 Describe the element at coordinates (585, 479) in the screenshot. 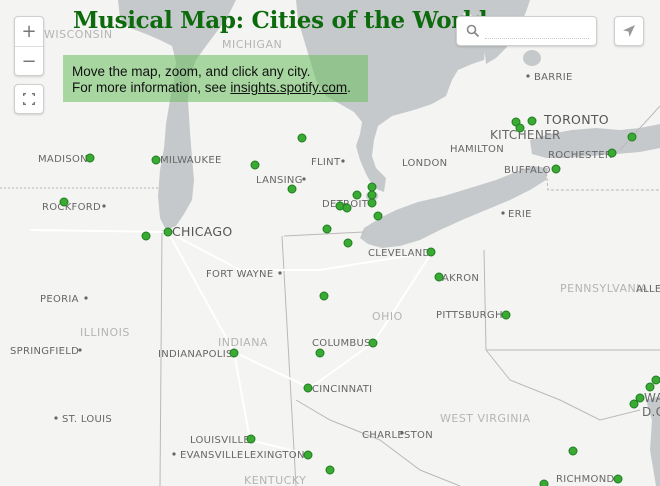

I see `city-label-richmond: RICHMOND` at that location.